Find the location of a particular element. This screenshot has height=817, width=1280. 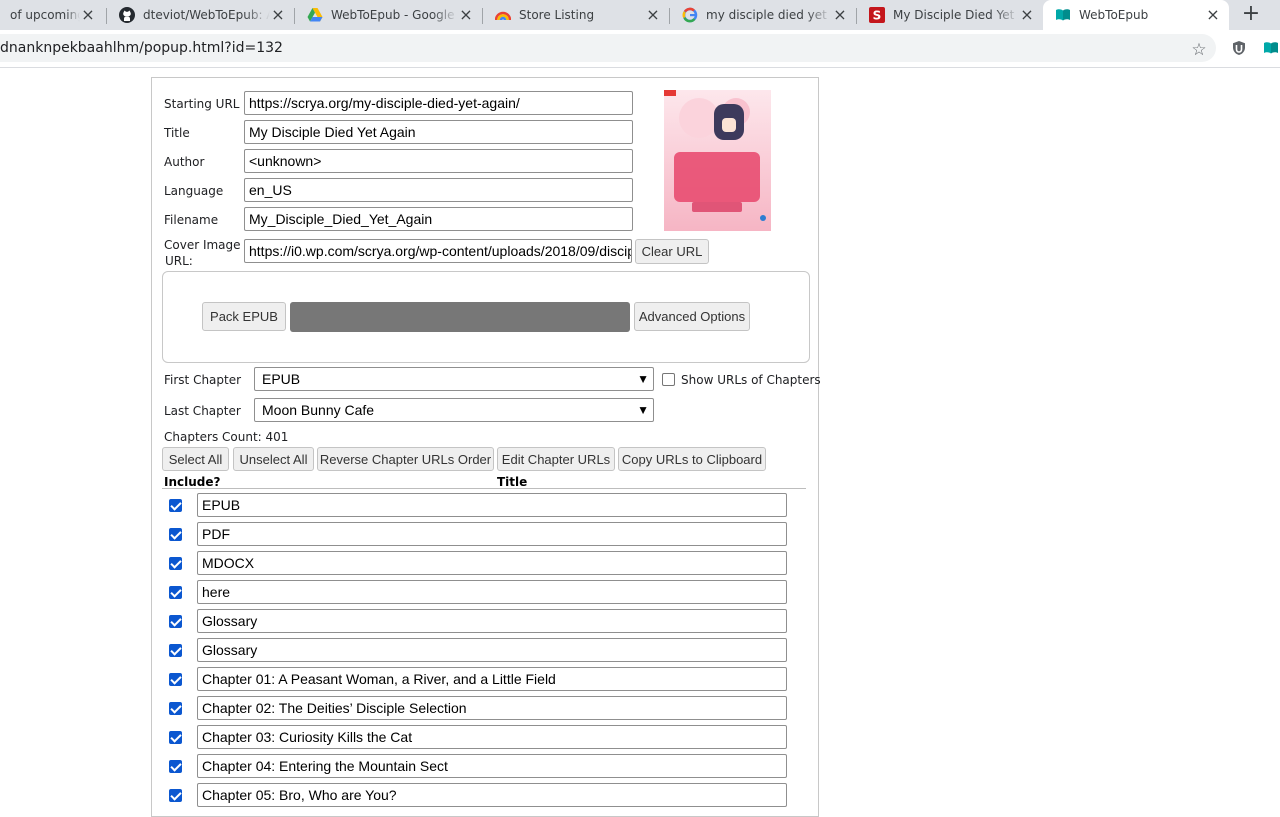

chapter-title-input: PDF is located at coordinates (492, 534).